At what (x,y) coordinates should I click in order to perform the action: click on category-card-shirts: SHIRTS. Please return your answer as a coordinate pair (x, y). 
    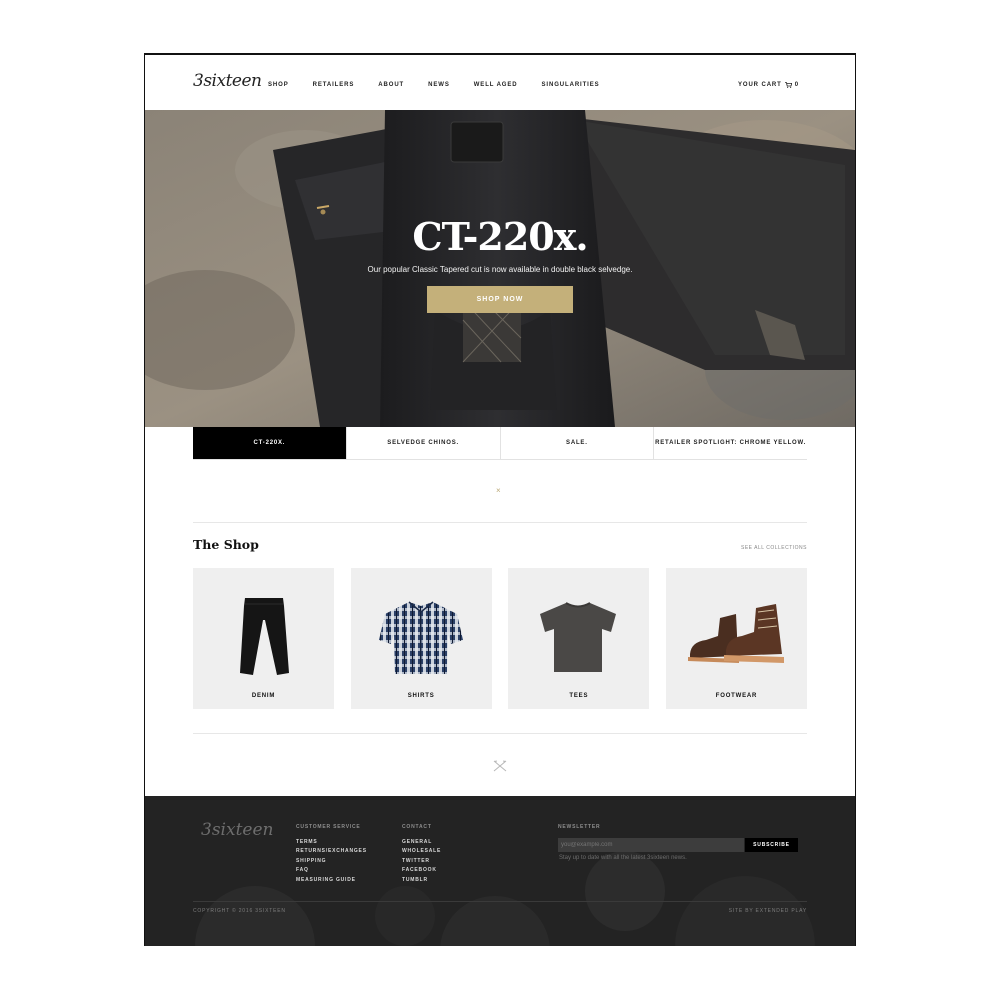
    Looking at the image, I should click on (421, 638).